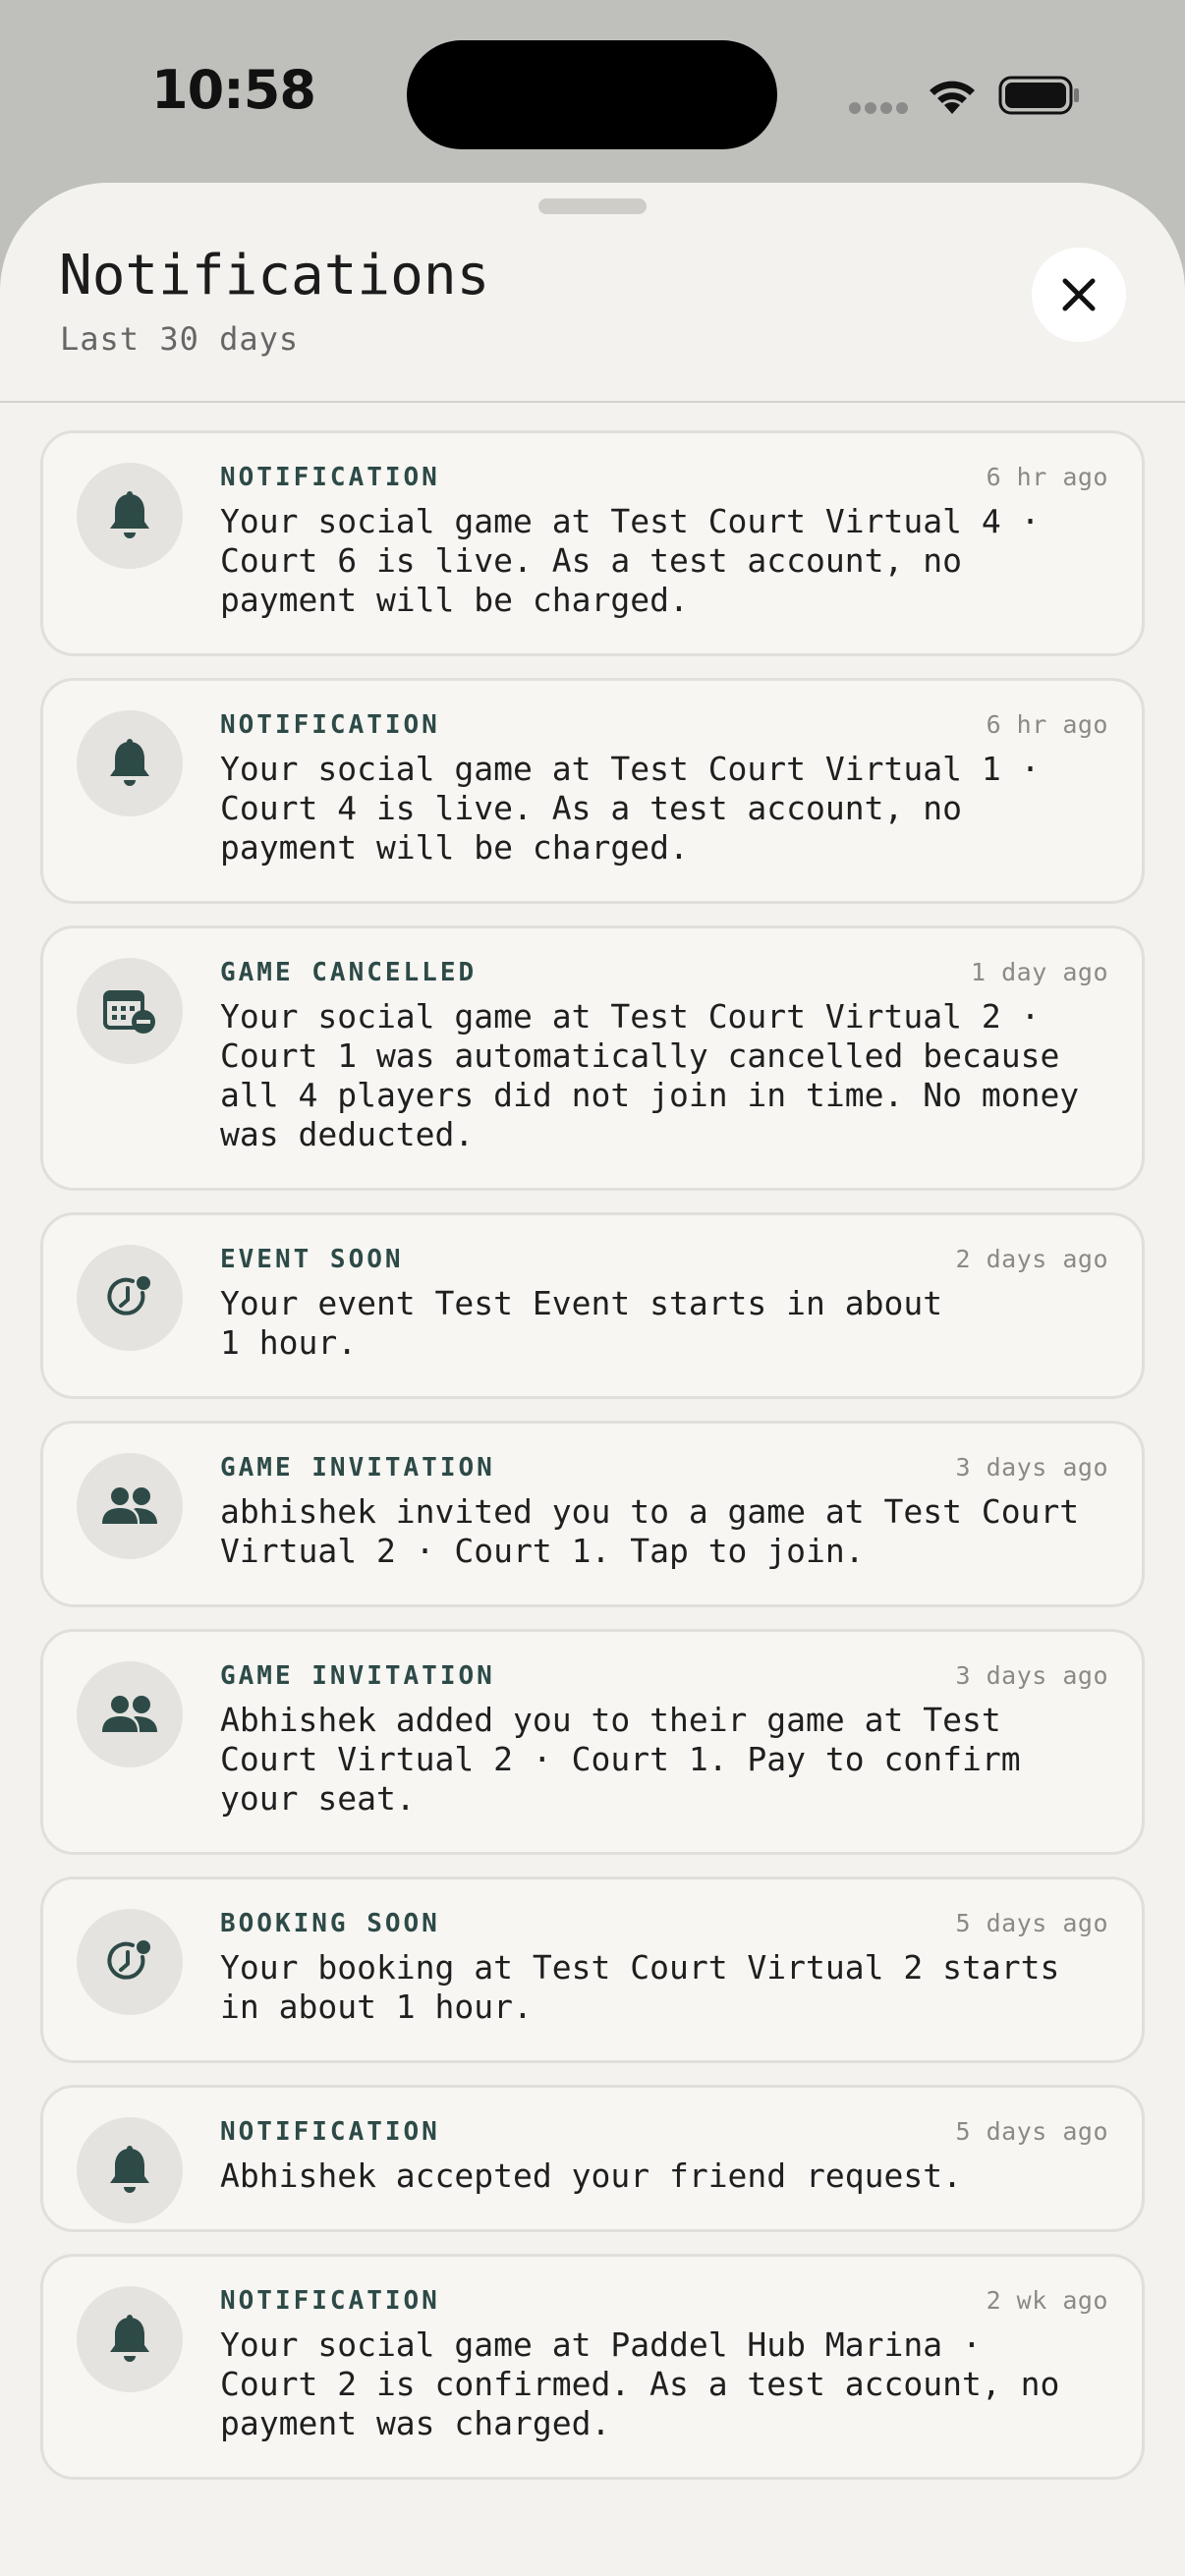 The image size is (1185, 2576). Describe the element at coordinates (592, 293) in the screenshot. I see `sheet-header: Notifications Last 30 days` at that location.